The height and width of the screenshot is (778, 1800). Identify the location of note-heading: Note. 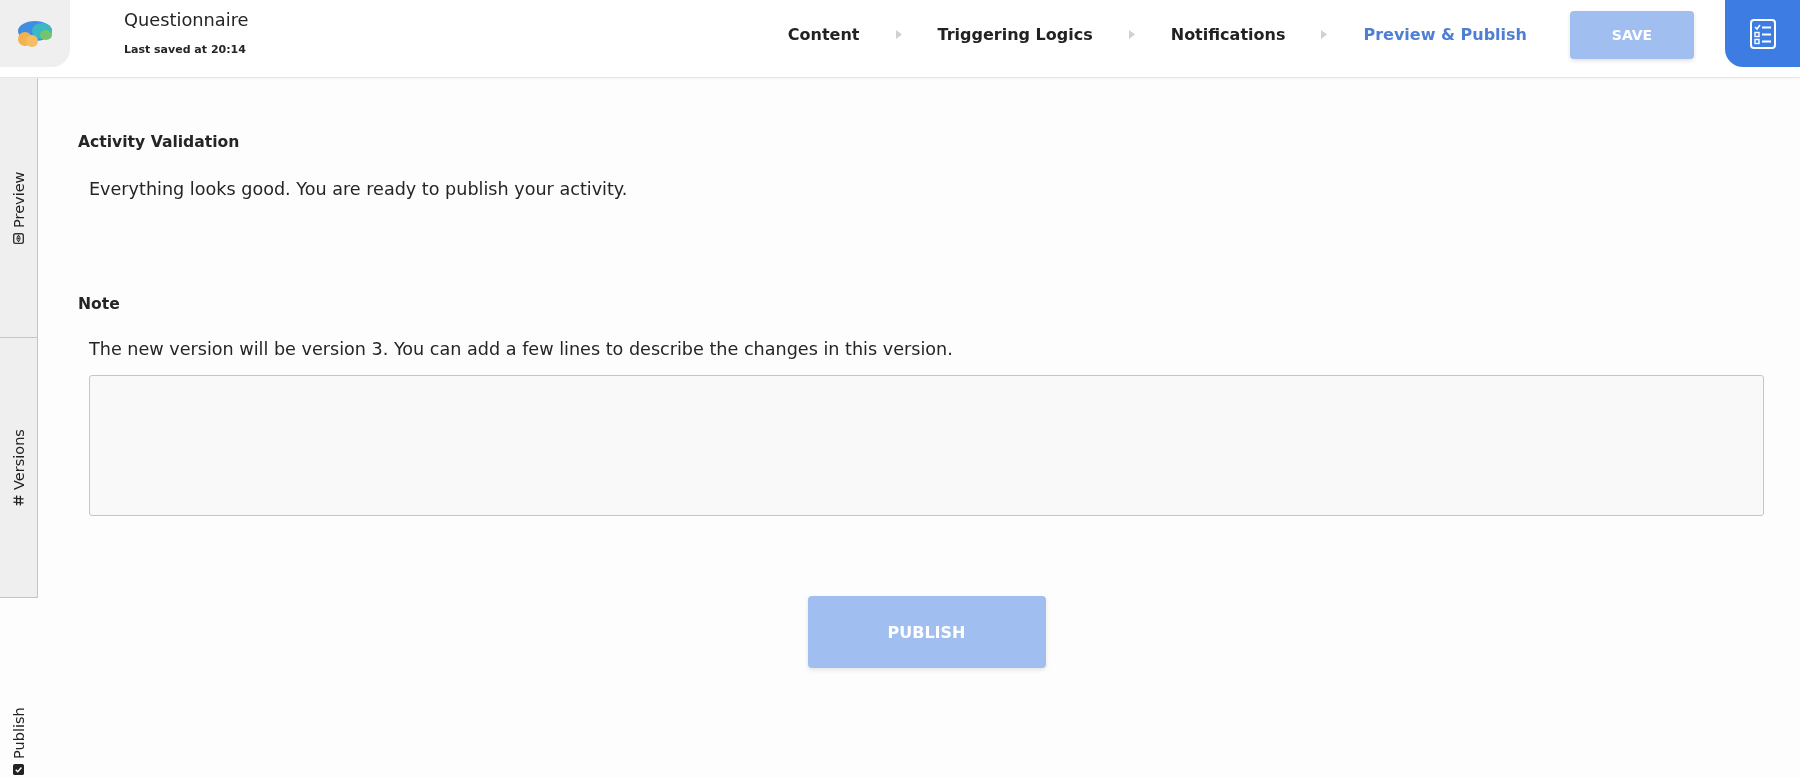
(99, 304).